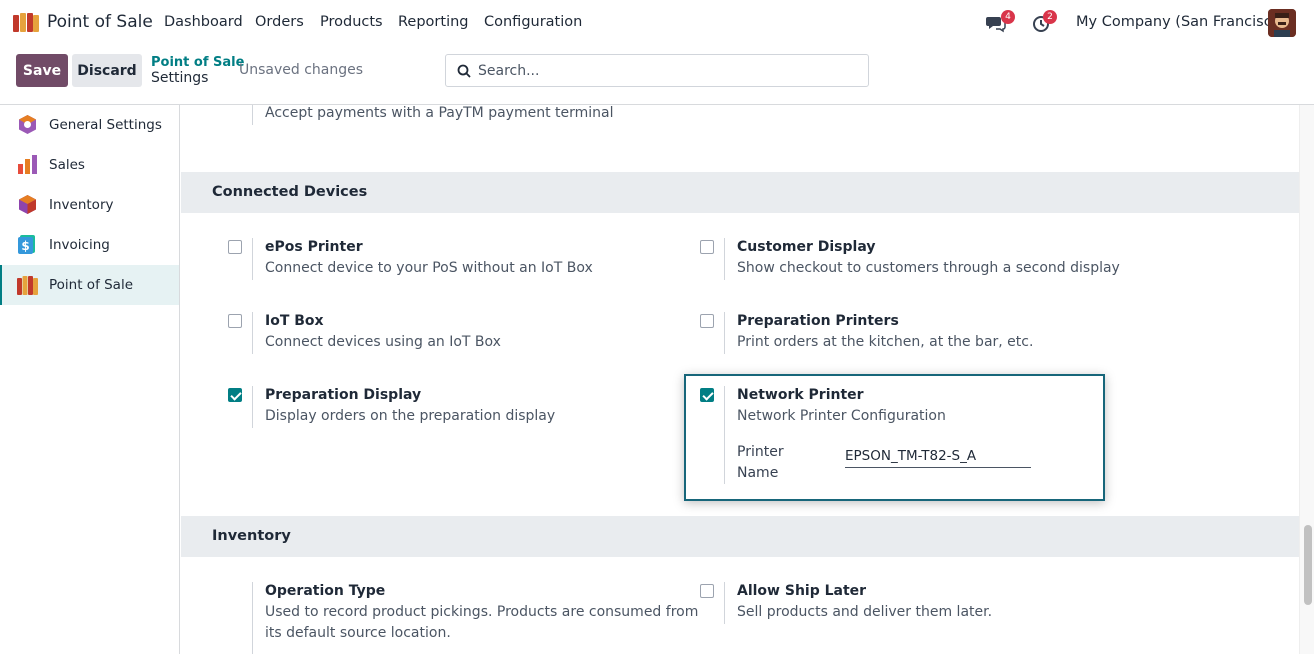 The width and height of the screenshot is (1314, 654). Describe the element at coordinates (358, 633) in the screenshot. I see `operation-type-description-line2: its default source location.` at that location.